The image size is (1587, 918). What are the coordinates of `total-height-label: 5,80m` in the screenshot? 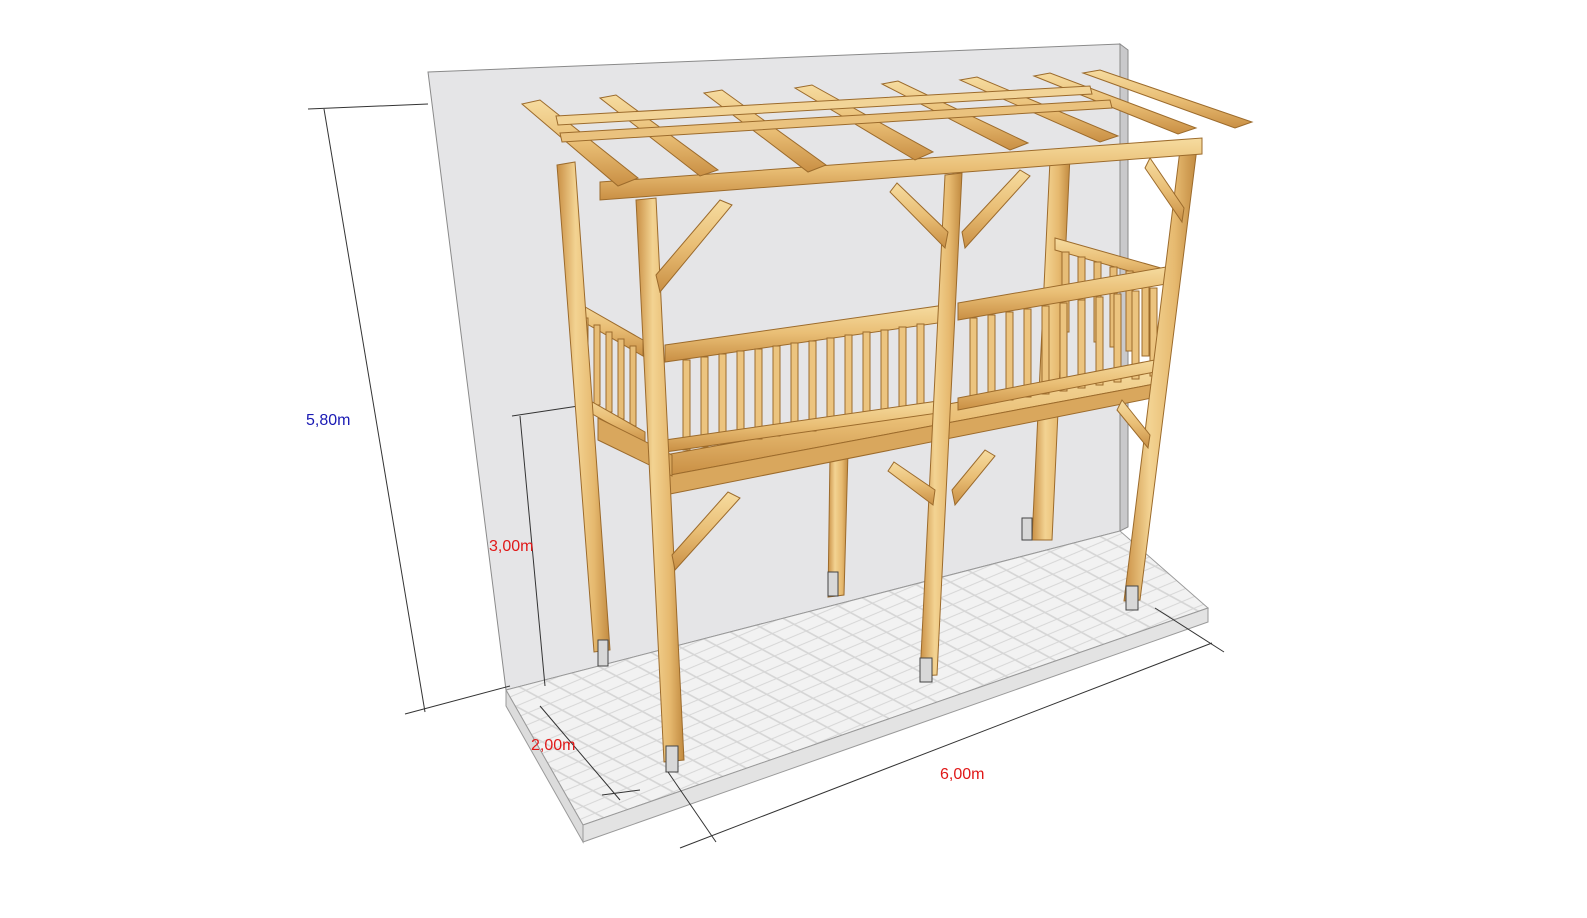 It's located at (328, 420).